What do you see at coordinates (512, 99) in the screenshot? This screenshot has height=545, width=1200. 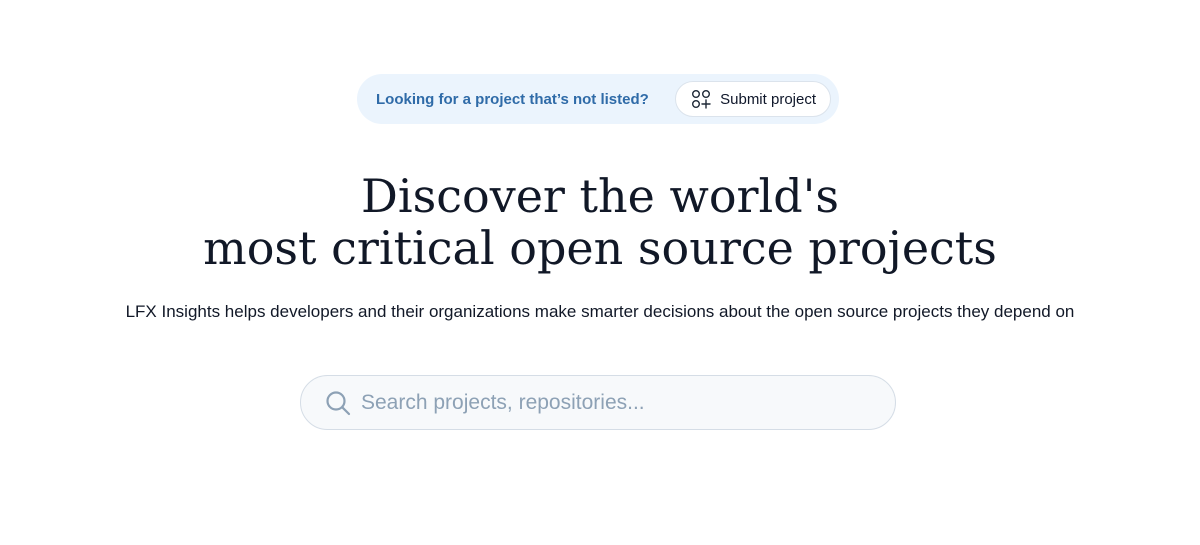 I see `banner-text: Looking for a project that’s not listed?` at bounding box center [512, 99].